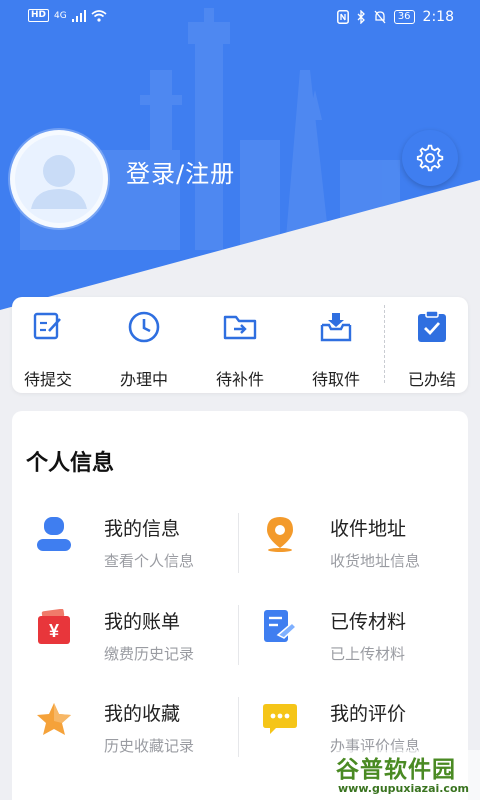 The width and height of the screenshot is (480, 800). Describe the element at coordinates (362, 545) in the screenshot. I see `shipping-address-item: 收件地址 收货地址信息` at that location.